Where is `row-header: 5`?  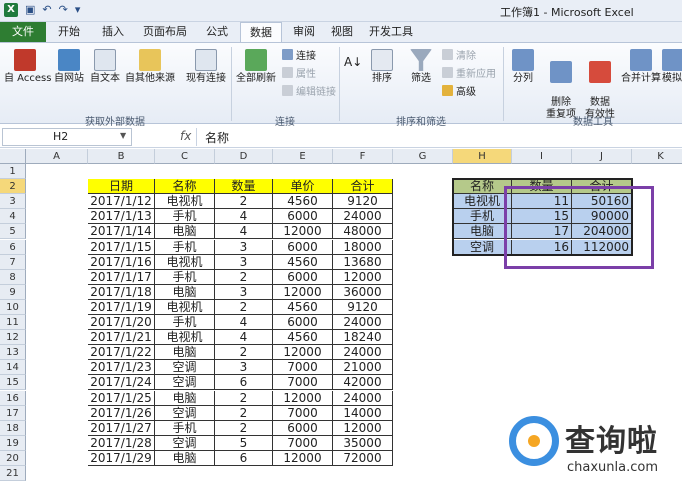
row-header: 5 is located at coordinates (13, 232).